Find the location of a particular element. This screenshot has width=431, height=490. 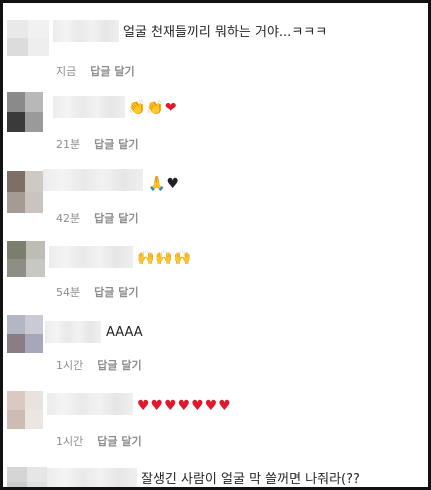

comment-text: 얼굴 천재들끼리 뭐하는 거야...ㅋㅋㅋ is located at coordinates (225, 32).